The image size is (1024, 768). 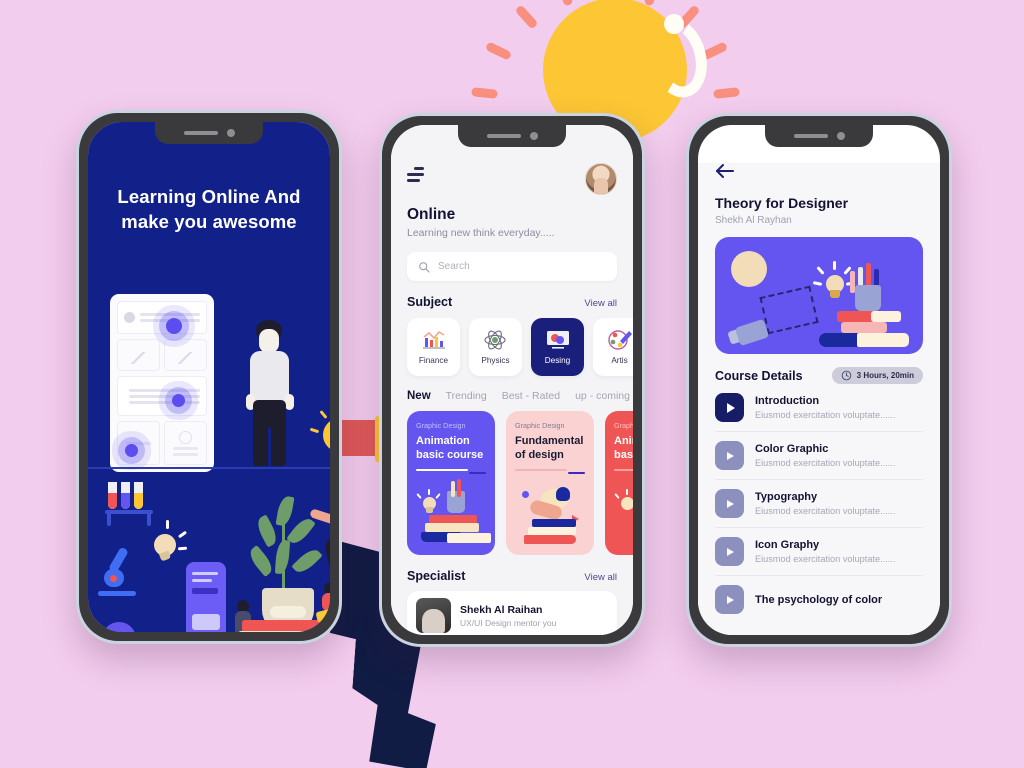 I want to click on person-arm-right, so click(x=289, y=402).